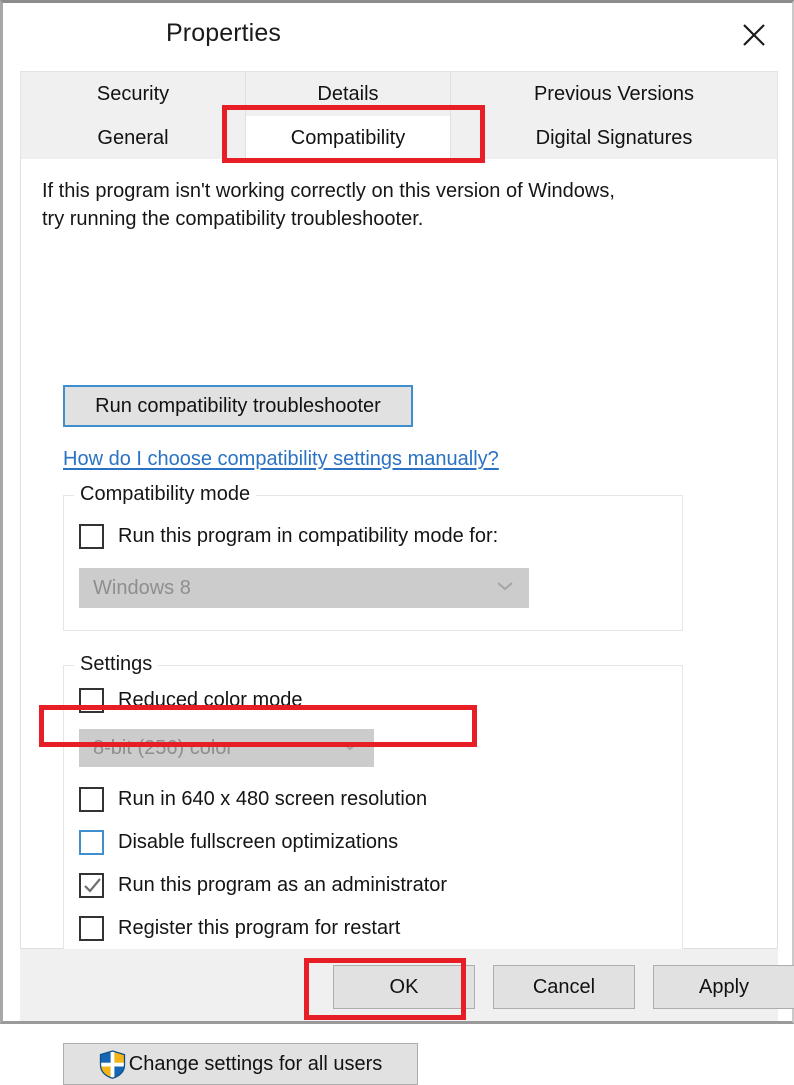  I want to click on tab-security: Security, so click(133, 94).